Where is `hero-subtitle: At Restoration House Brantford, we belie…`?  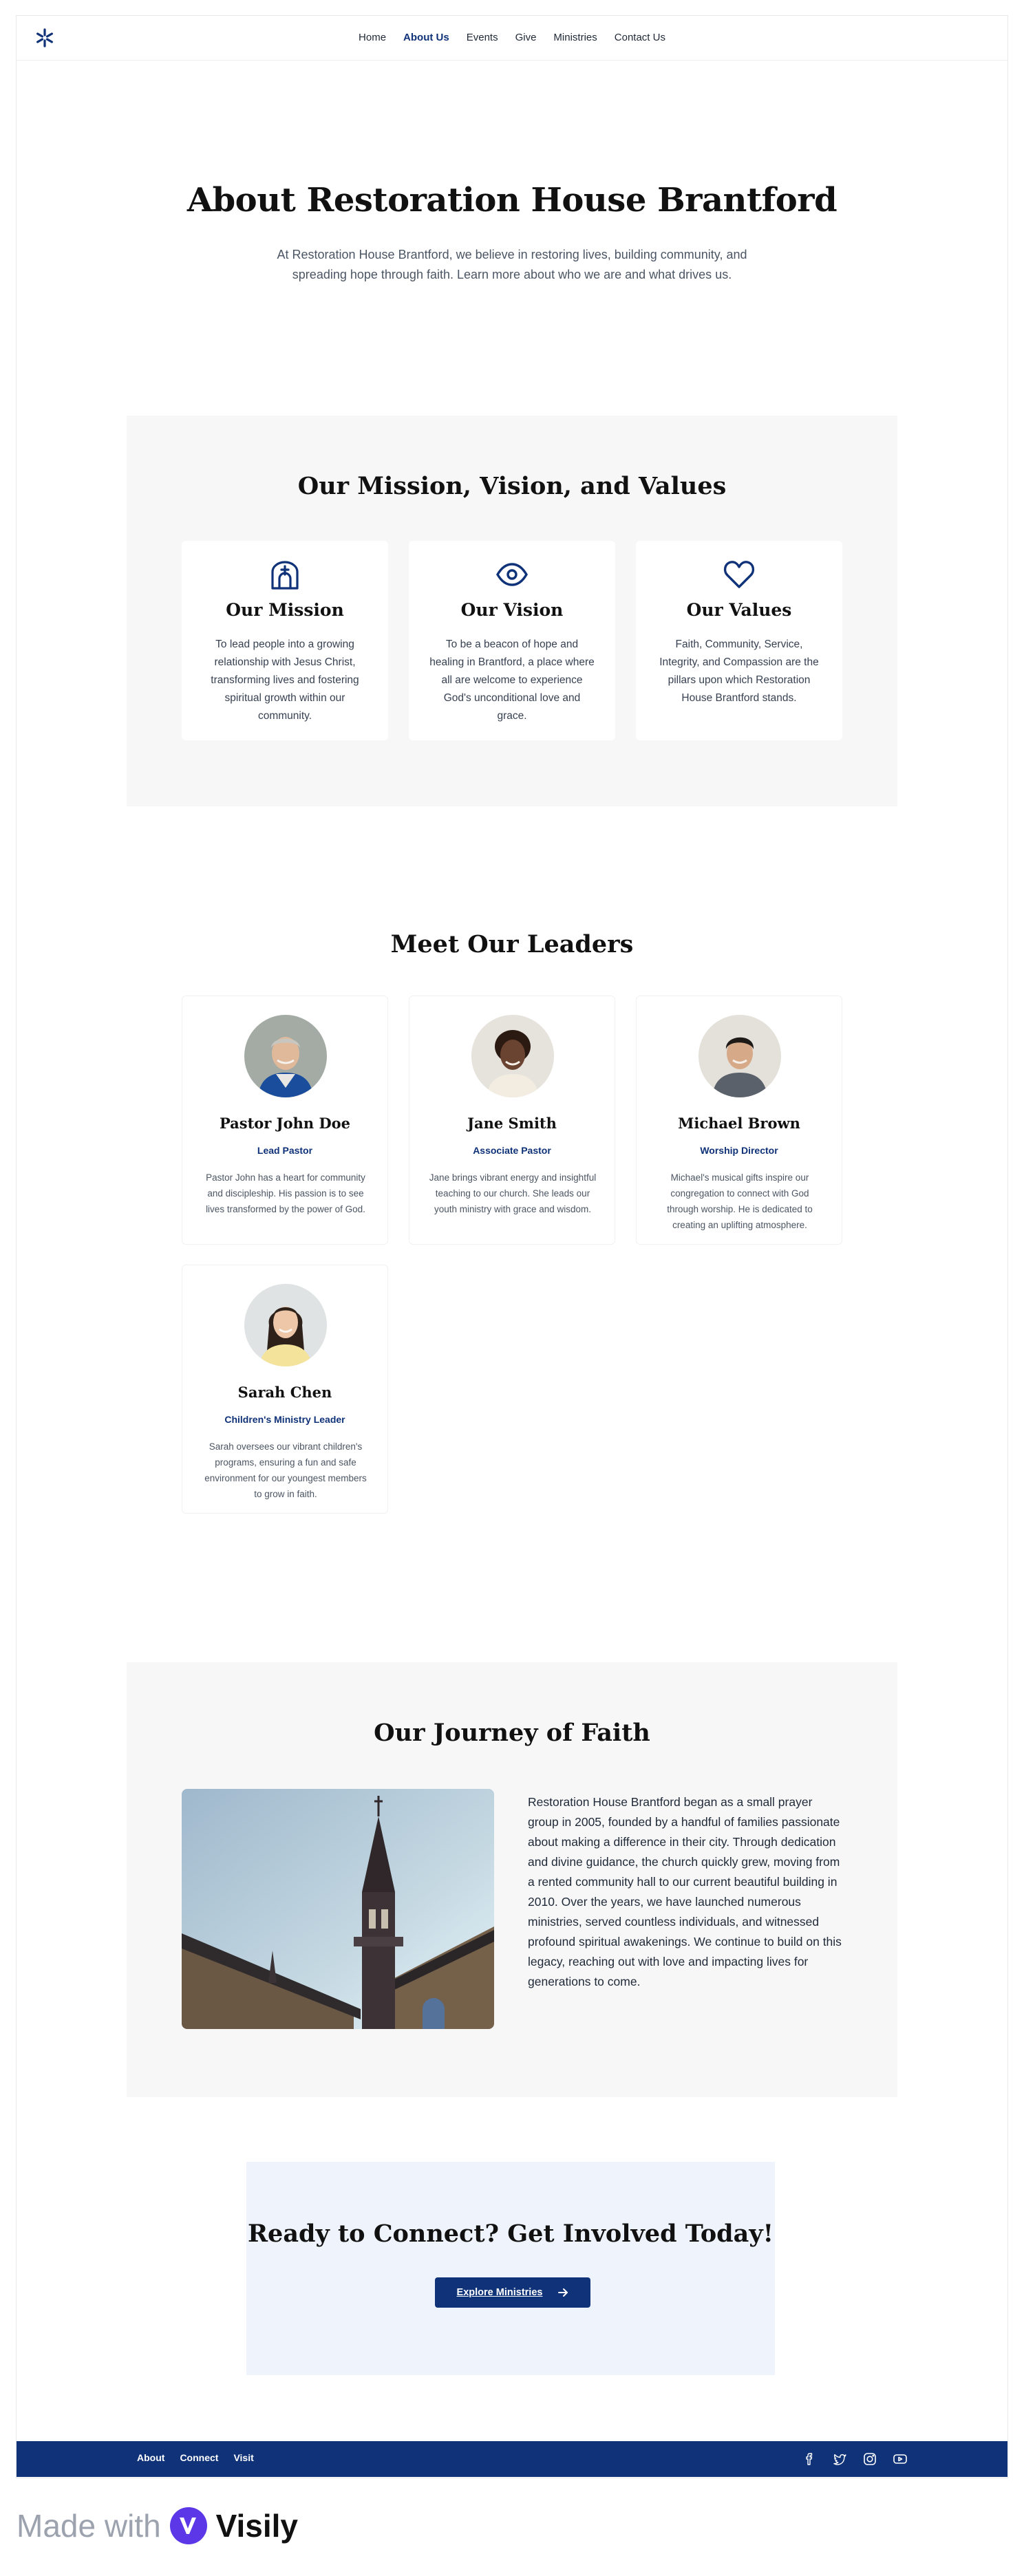
hero-subtitle: At Restoration House Brantford, we belie… is located at coordinates (512, 264).